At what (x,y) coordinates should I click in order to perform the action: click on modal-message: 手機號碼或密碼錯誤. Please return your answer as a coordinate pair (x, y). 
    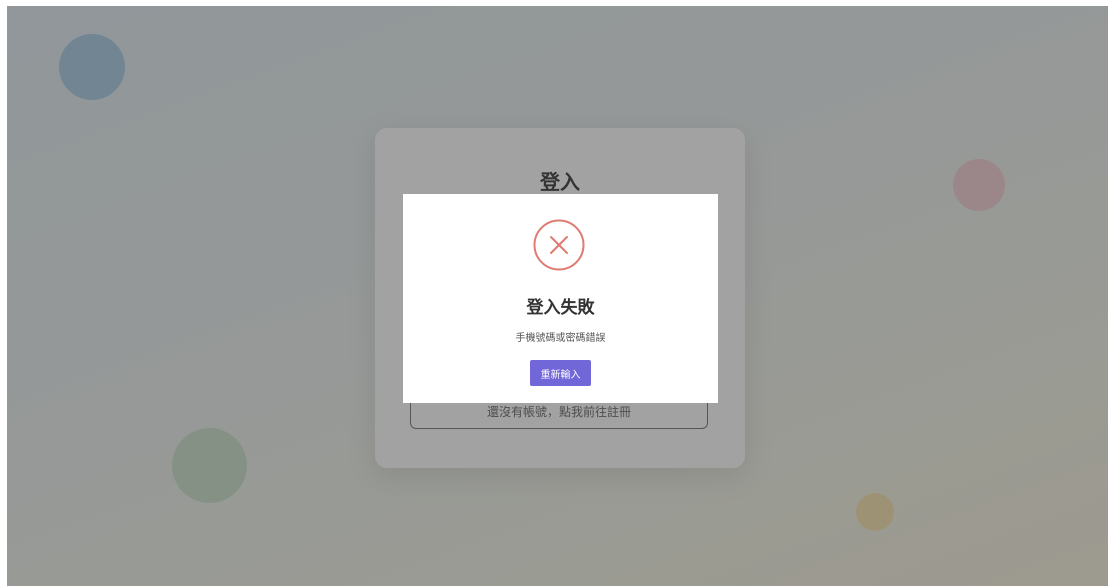
    Looking at the image, I should click on (560, 338).